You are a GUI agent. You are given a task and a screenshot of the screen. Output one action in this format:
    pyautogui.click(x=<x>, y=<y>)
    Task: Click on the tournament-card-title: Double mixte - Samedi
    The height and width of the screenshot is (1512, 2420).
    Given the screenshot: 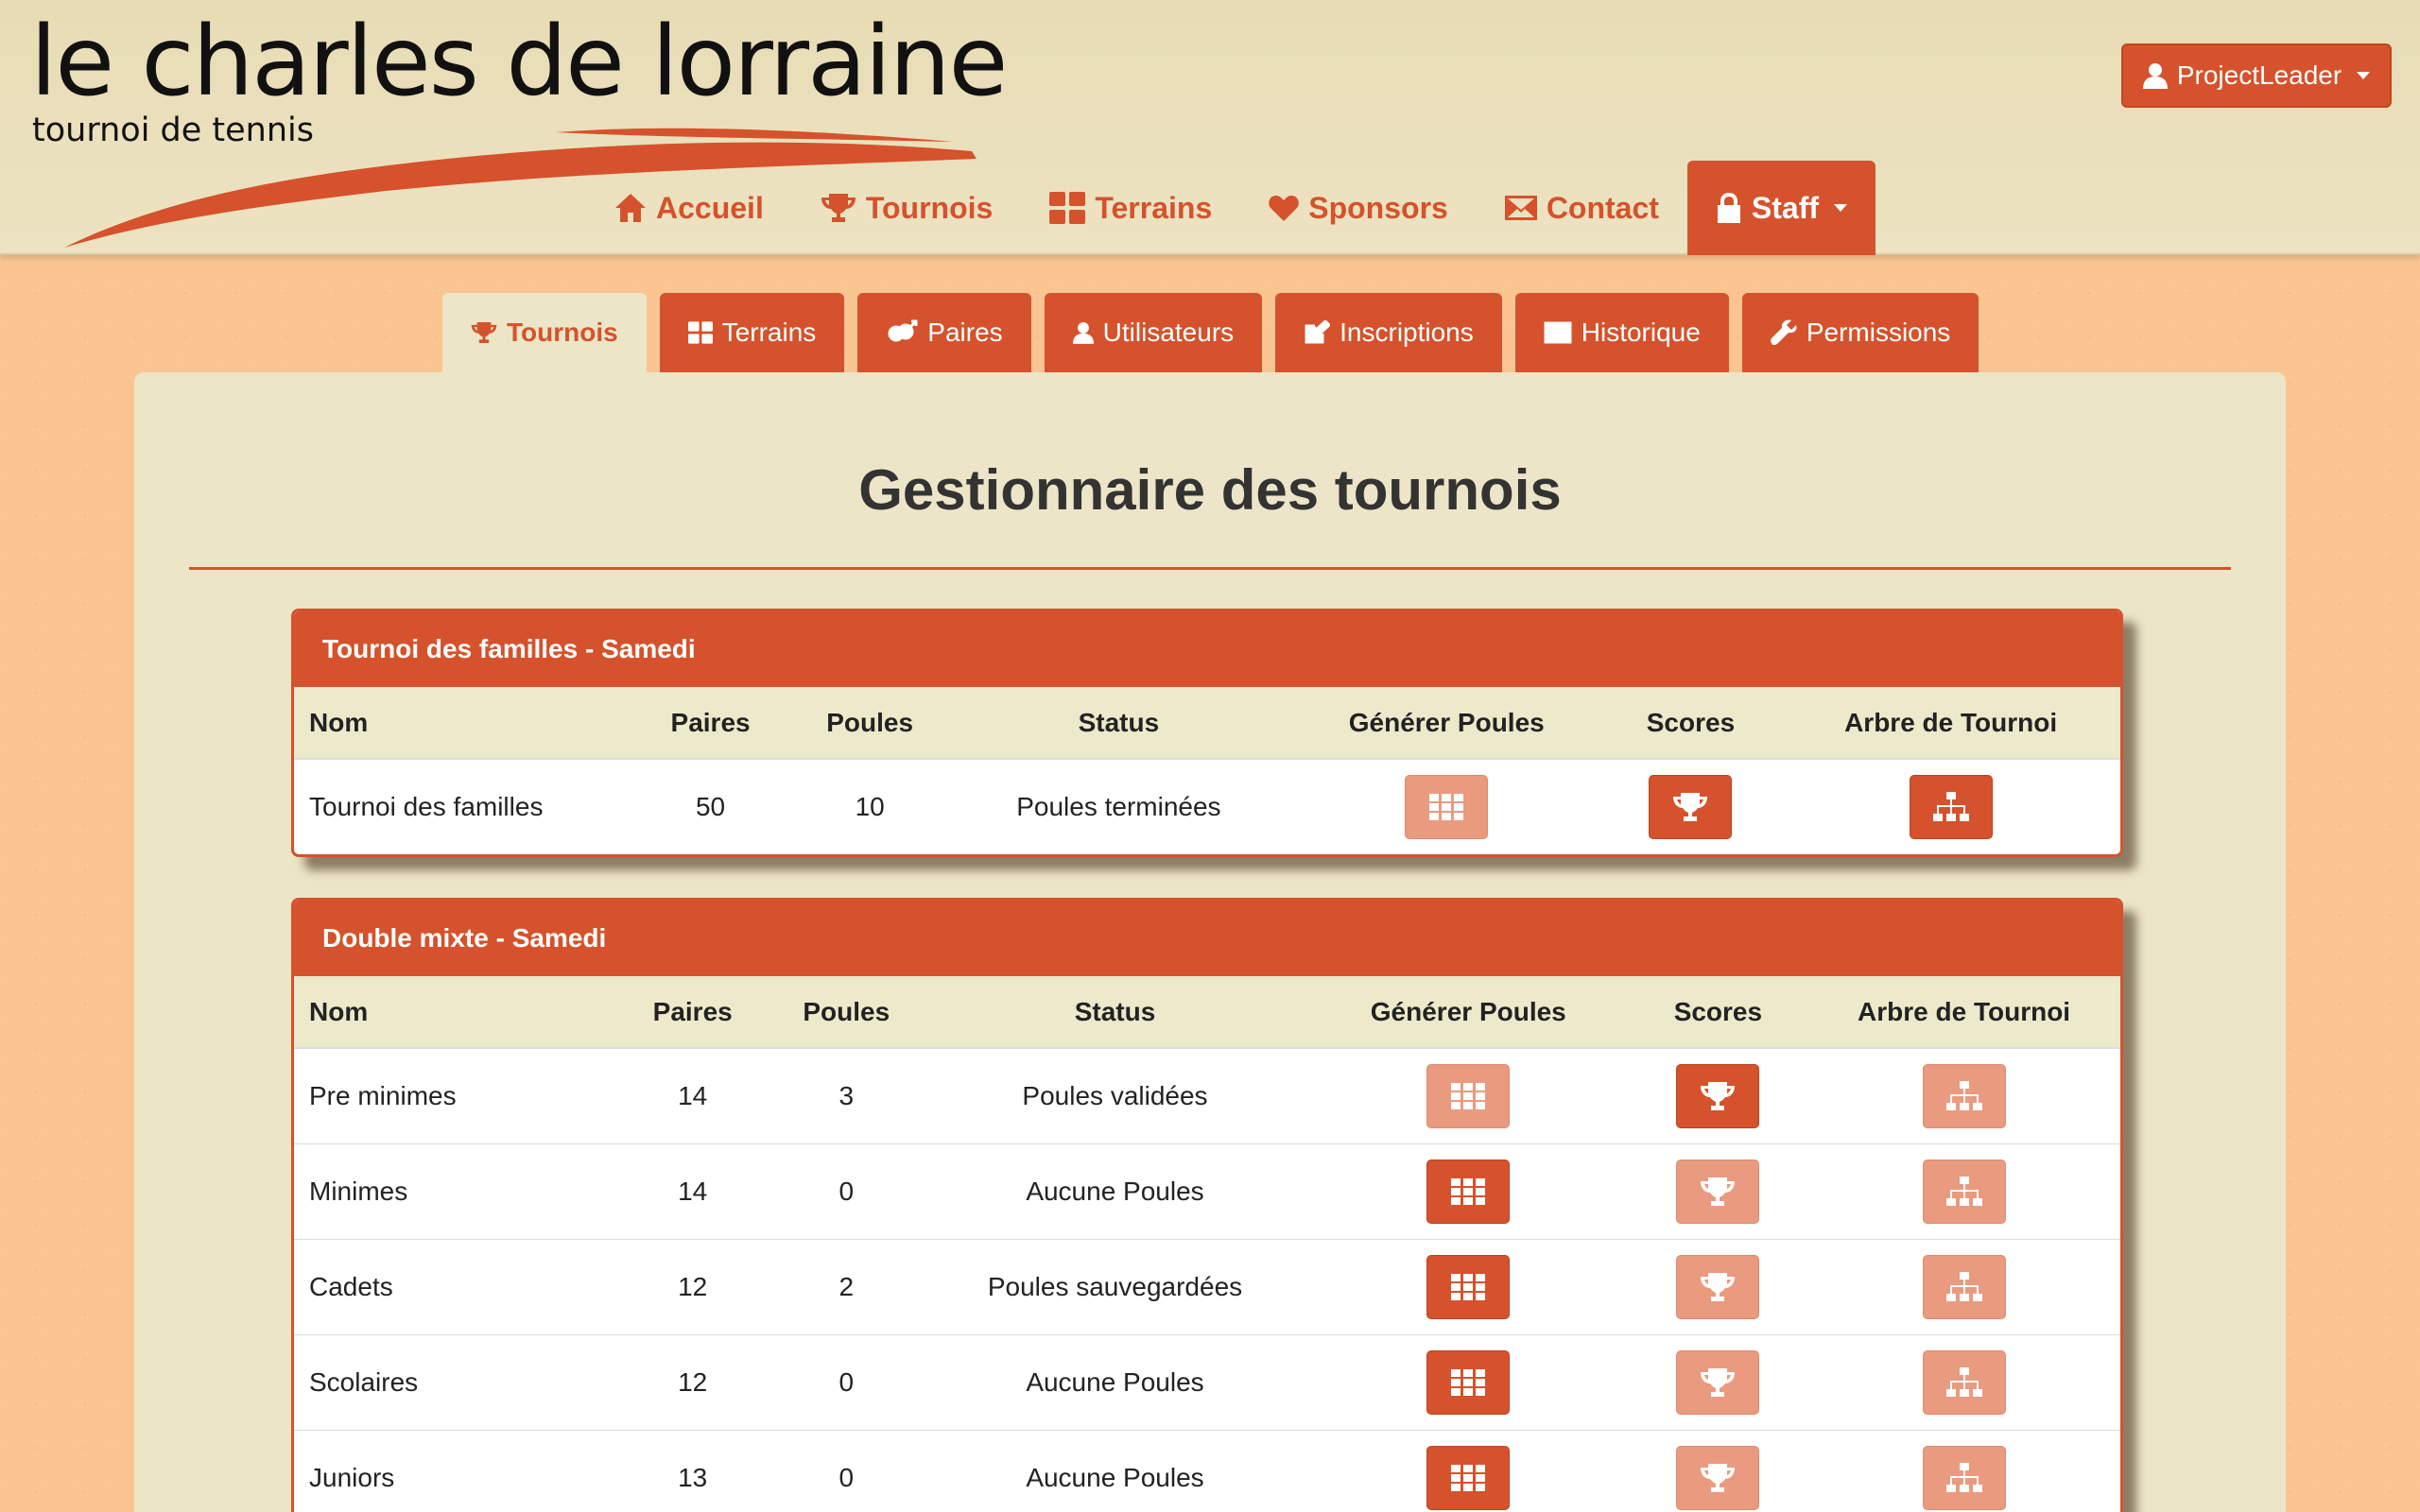 What is the action you would take?
    pyautogui.click(x=1207, y=938)
    